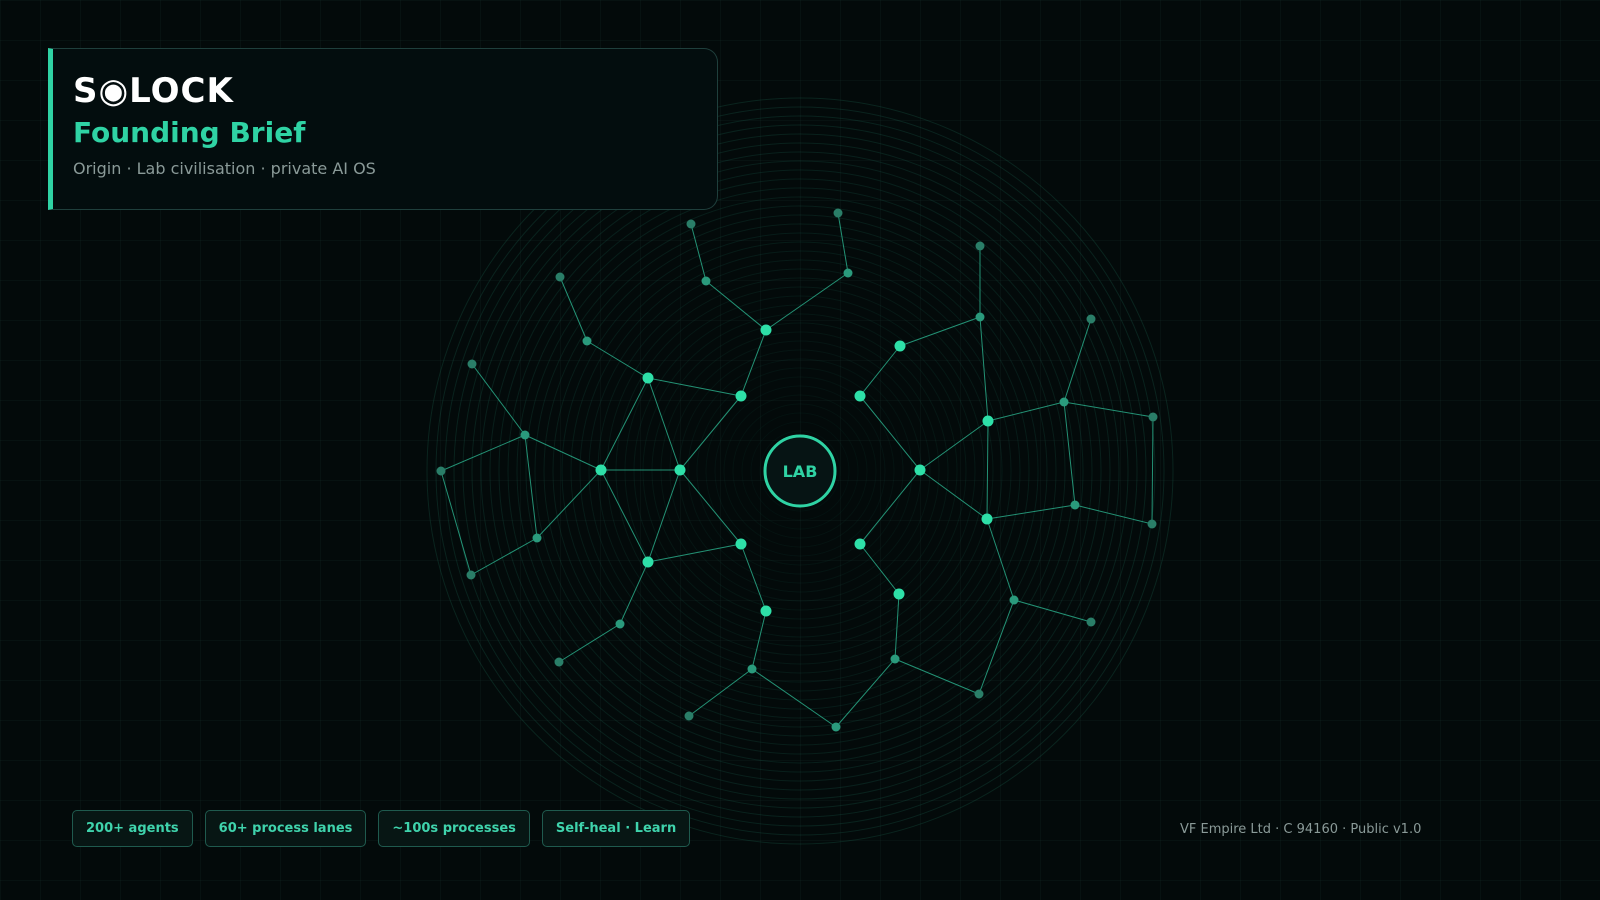 The width and height of the screenshot is (1600, 900). I want to click on network-node-f6, so click(1091, 622).